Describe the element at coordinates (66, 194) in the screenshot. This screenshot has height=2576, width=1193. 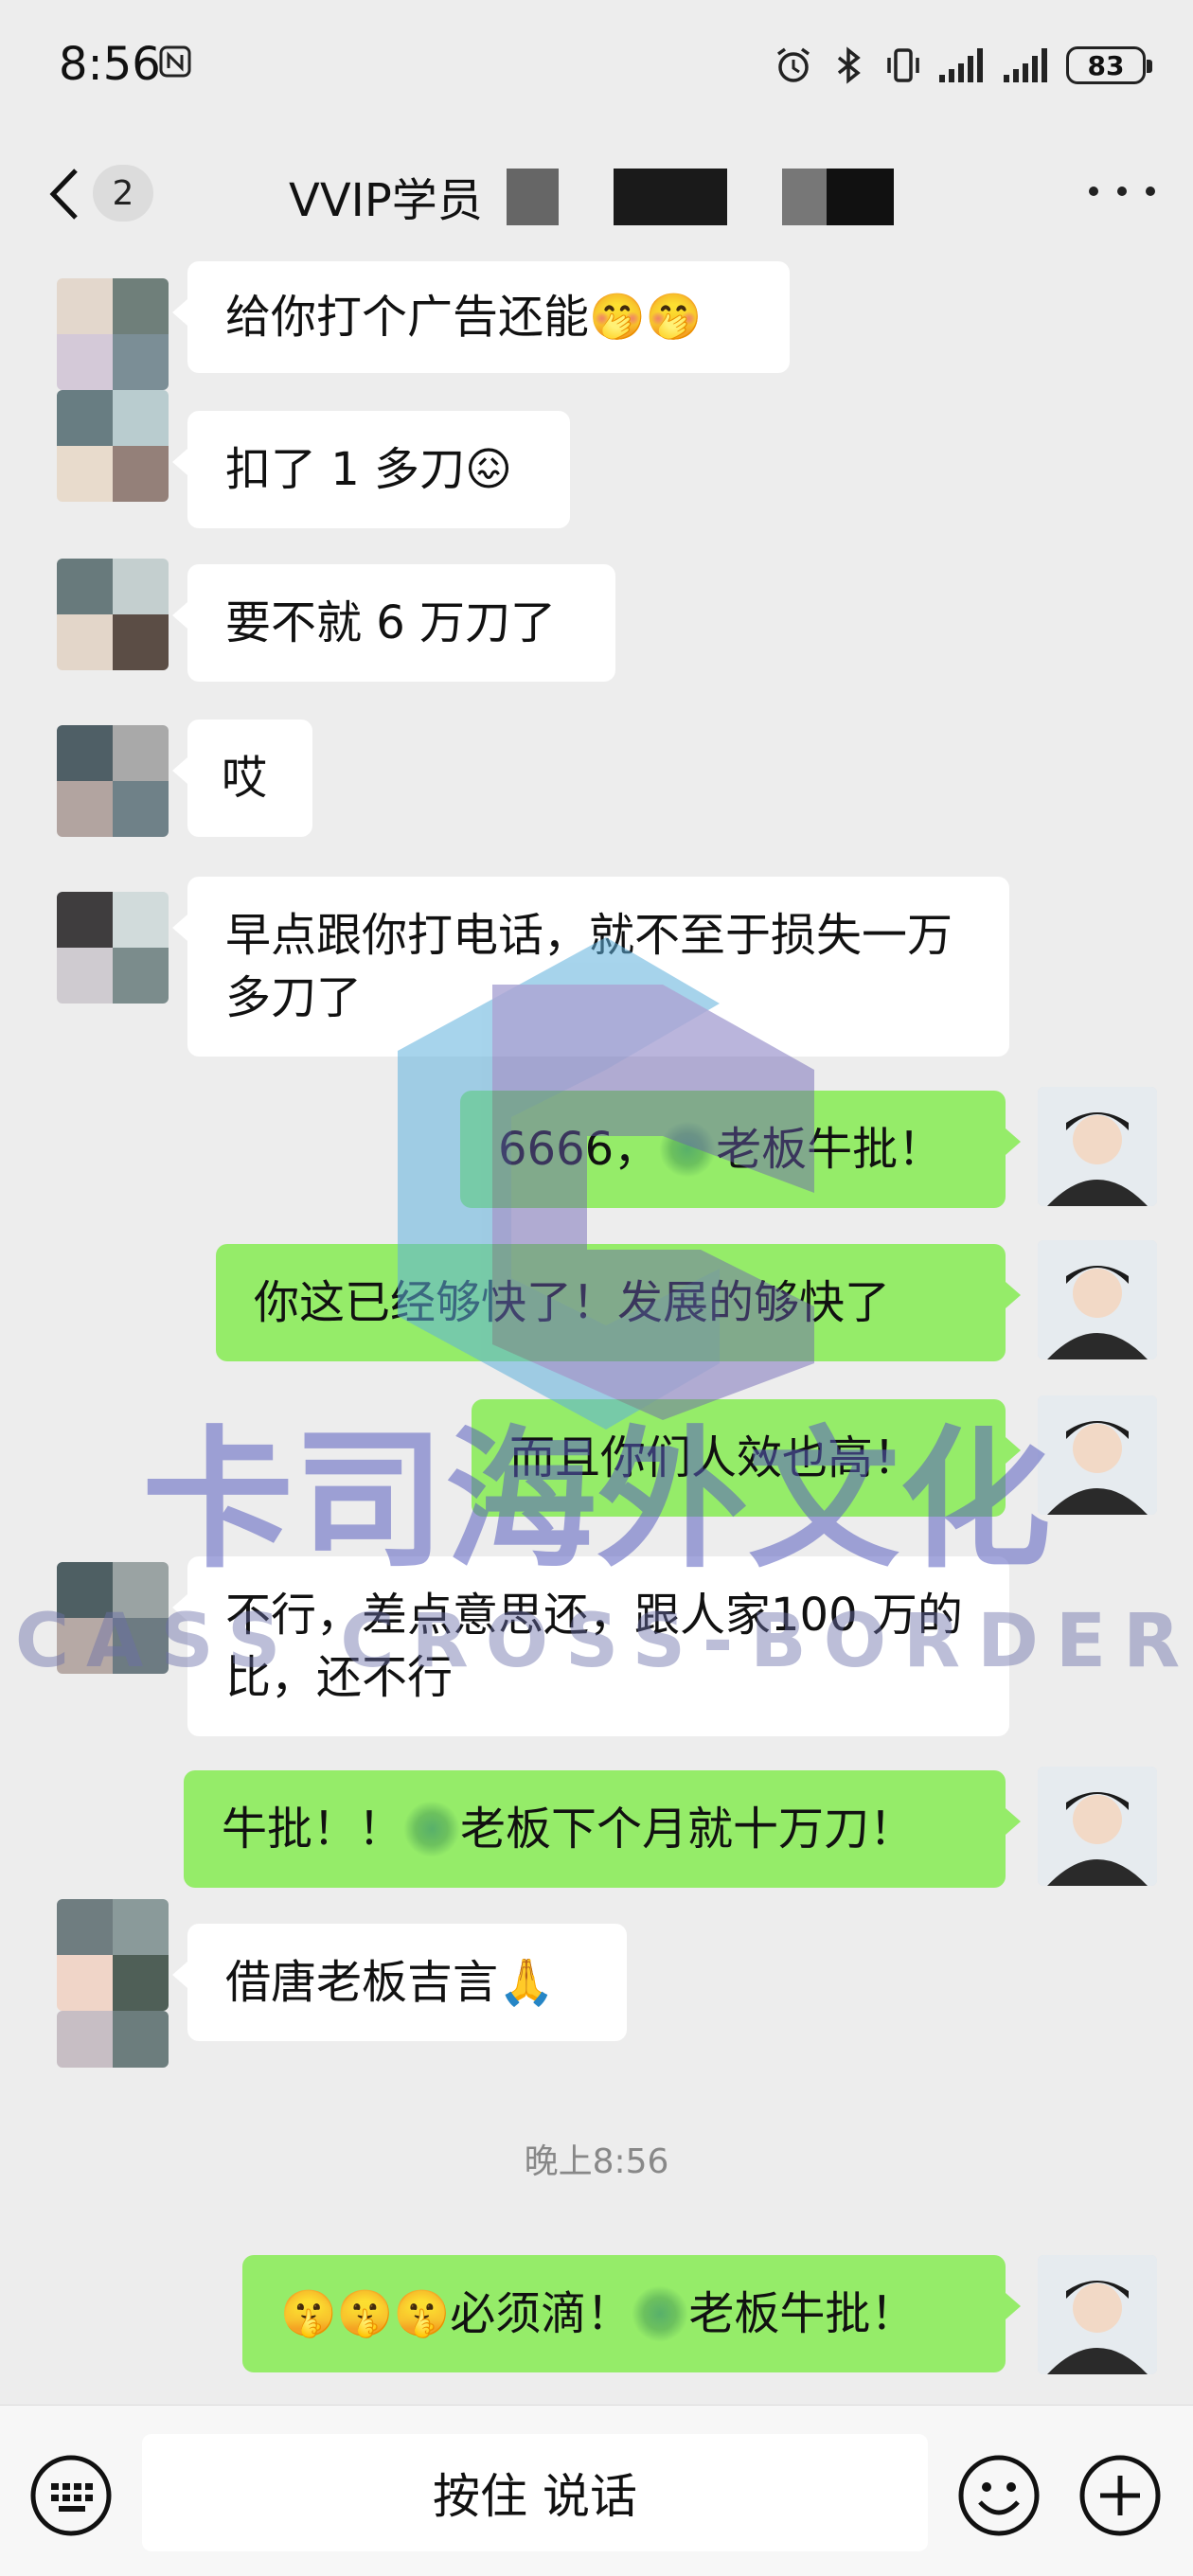
I see `back-button` at that location.